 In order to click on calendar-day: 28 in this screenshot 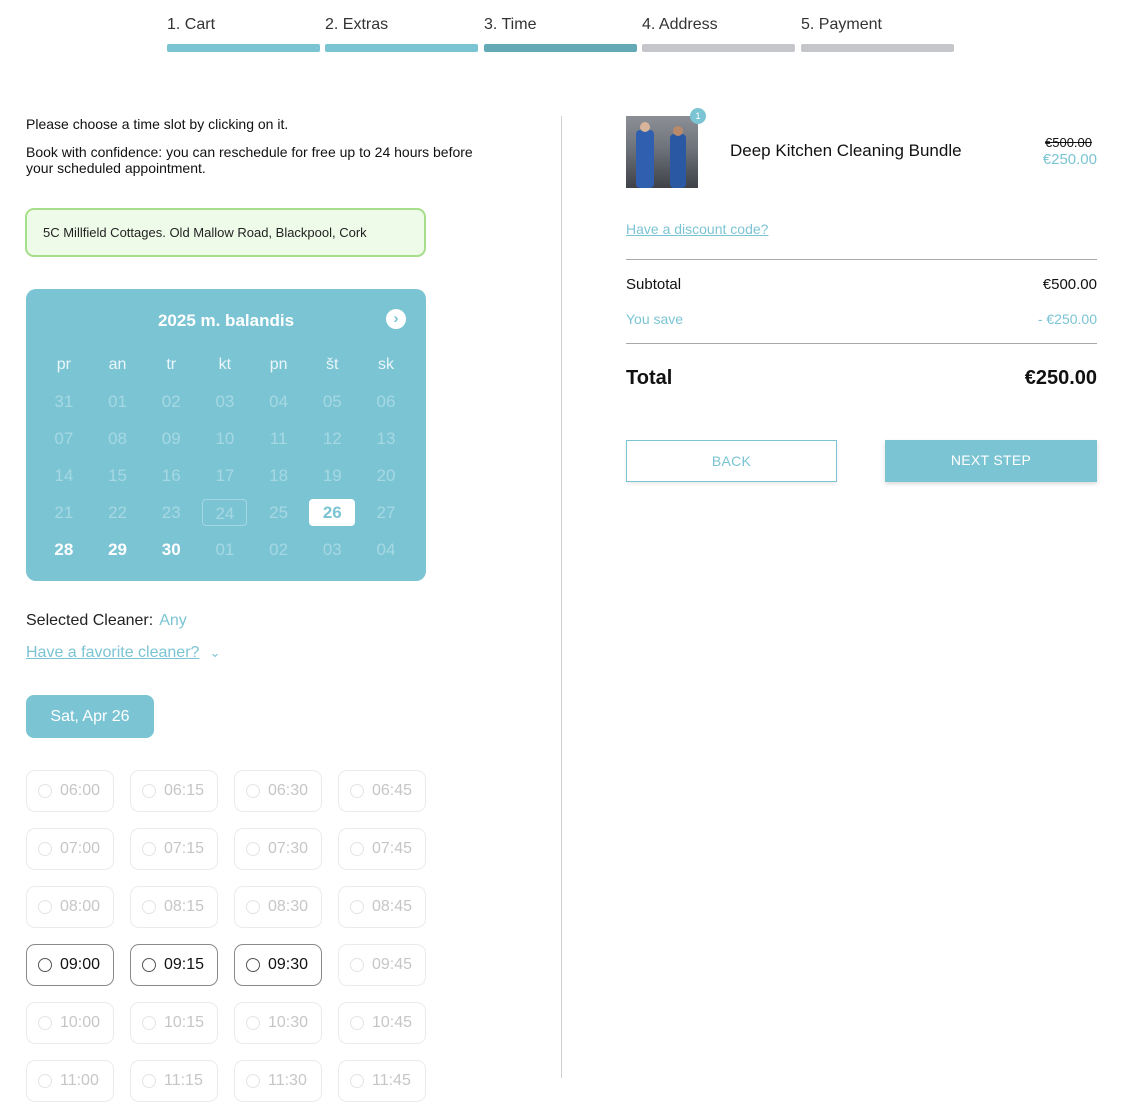, I will do `click(64, 549)`.